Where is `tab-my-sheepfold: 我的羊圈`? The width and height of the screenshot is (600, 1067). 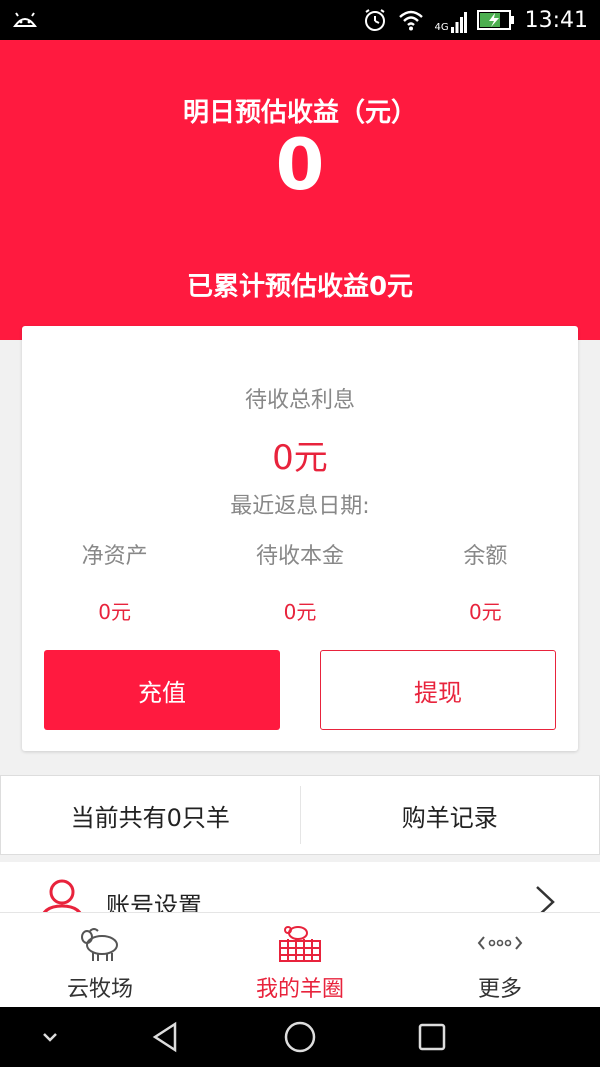 tab-my-sheepfold: 我的羊圈 is located at coordinates (300, 960).